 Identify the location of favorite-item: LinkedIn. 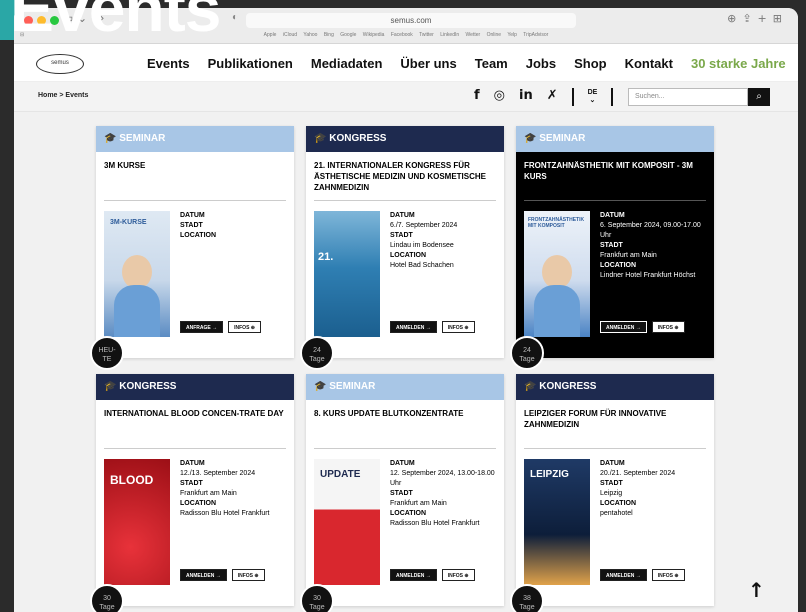
(449, 35).